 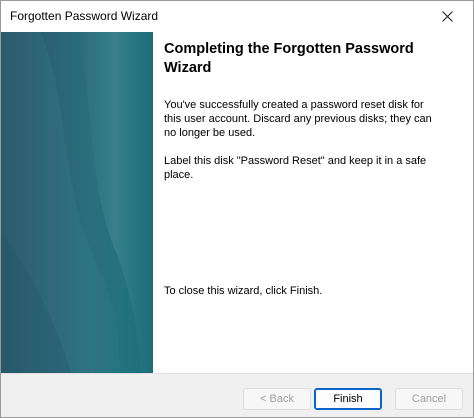 What do you see at coordinates (237, 16) in the screenshot?
I see `title-bar: Forgotten Password Wizard` at bounding box center [237, 16].